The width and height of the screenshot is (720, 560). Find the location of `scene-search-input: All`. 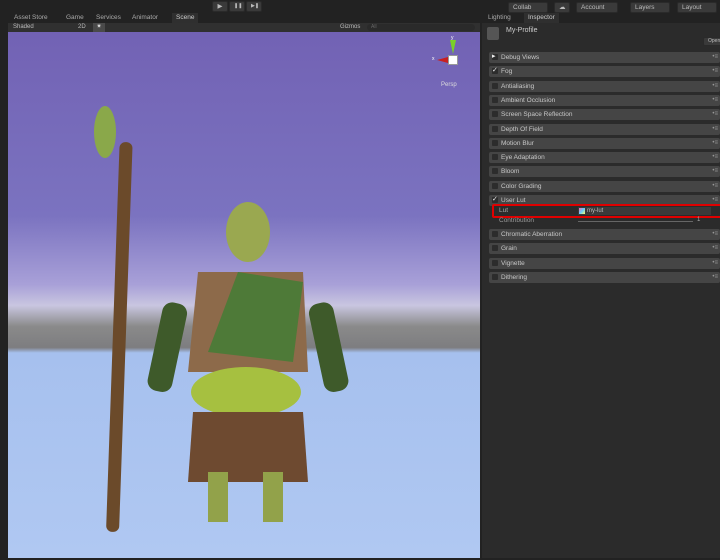

scene-search-input: All is located at coordinates (421, 27).